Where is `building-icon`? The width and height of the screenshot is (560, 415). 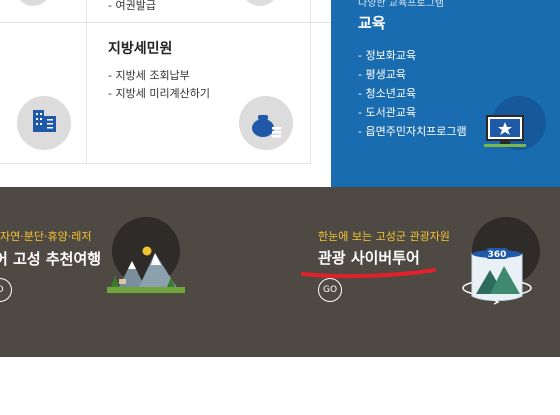
building-icon is located at coordinates (44, 123).